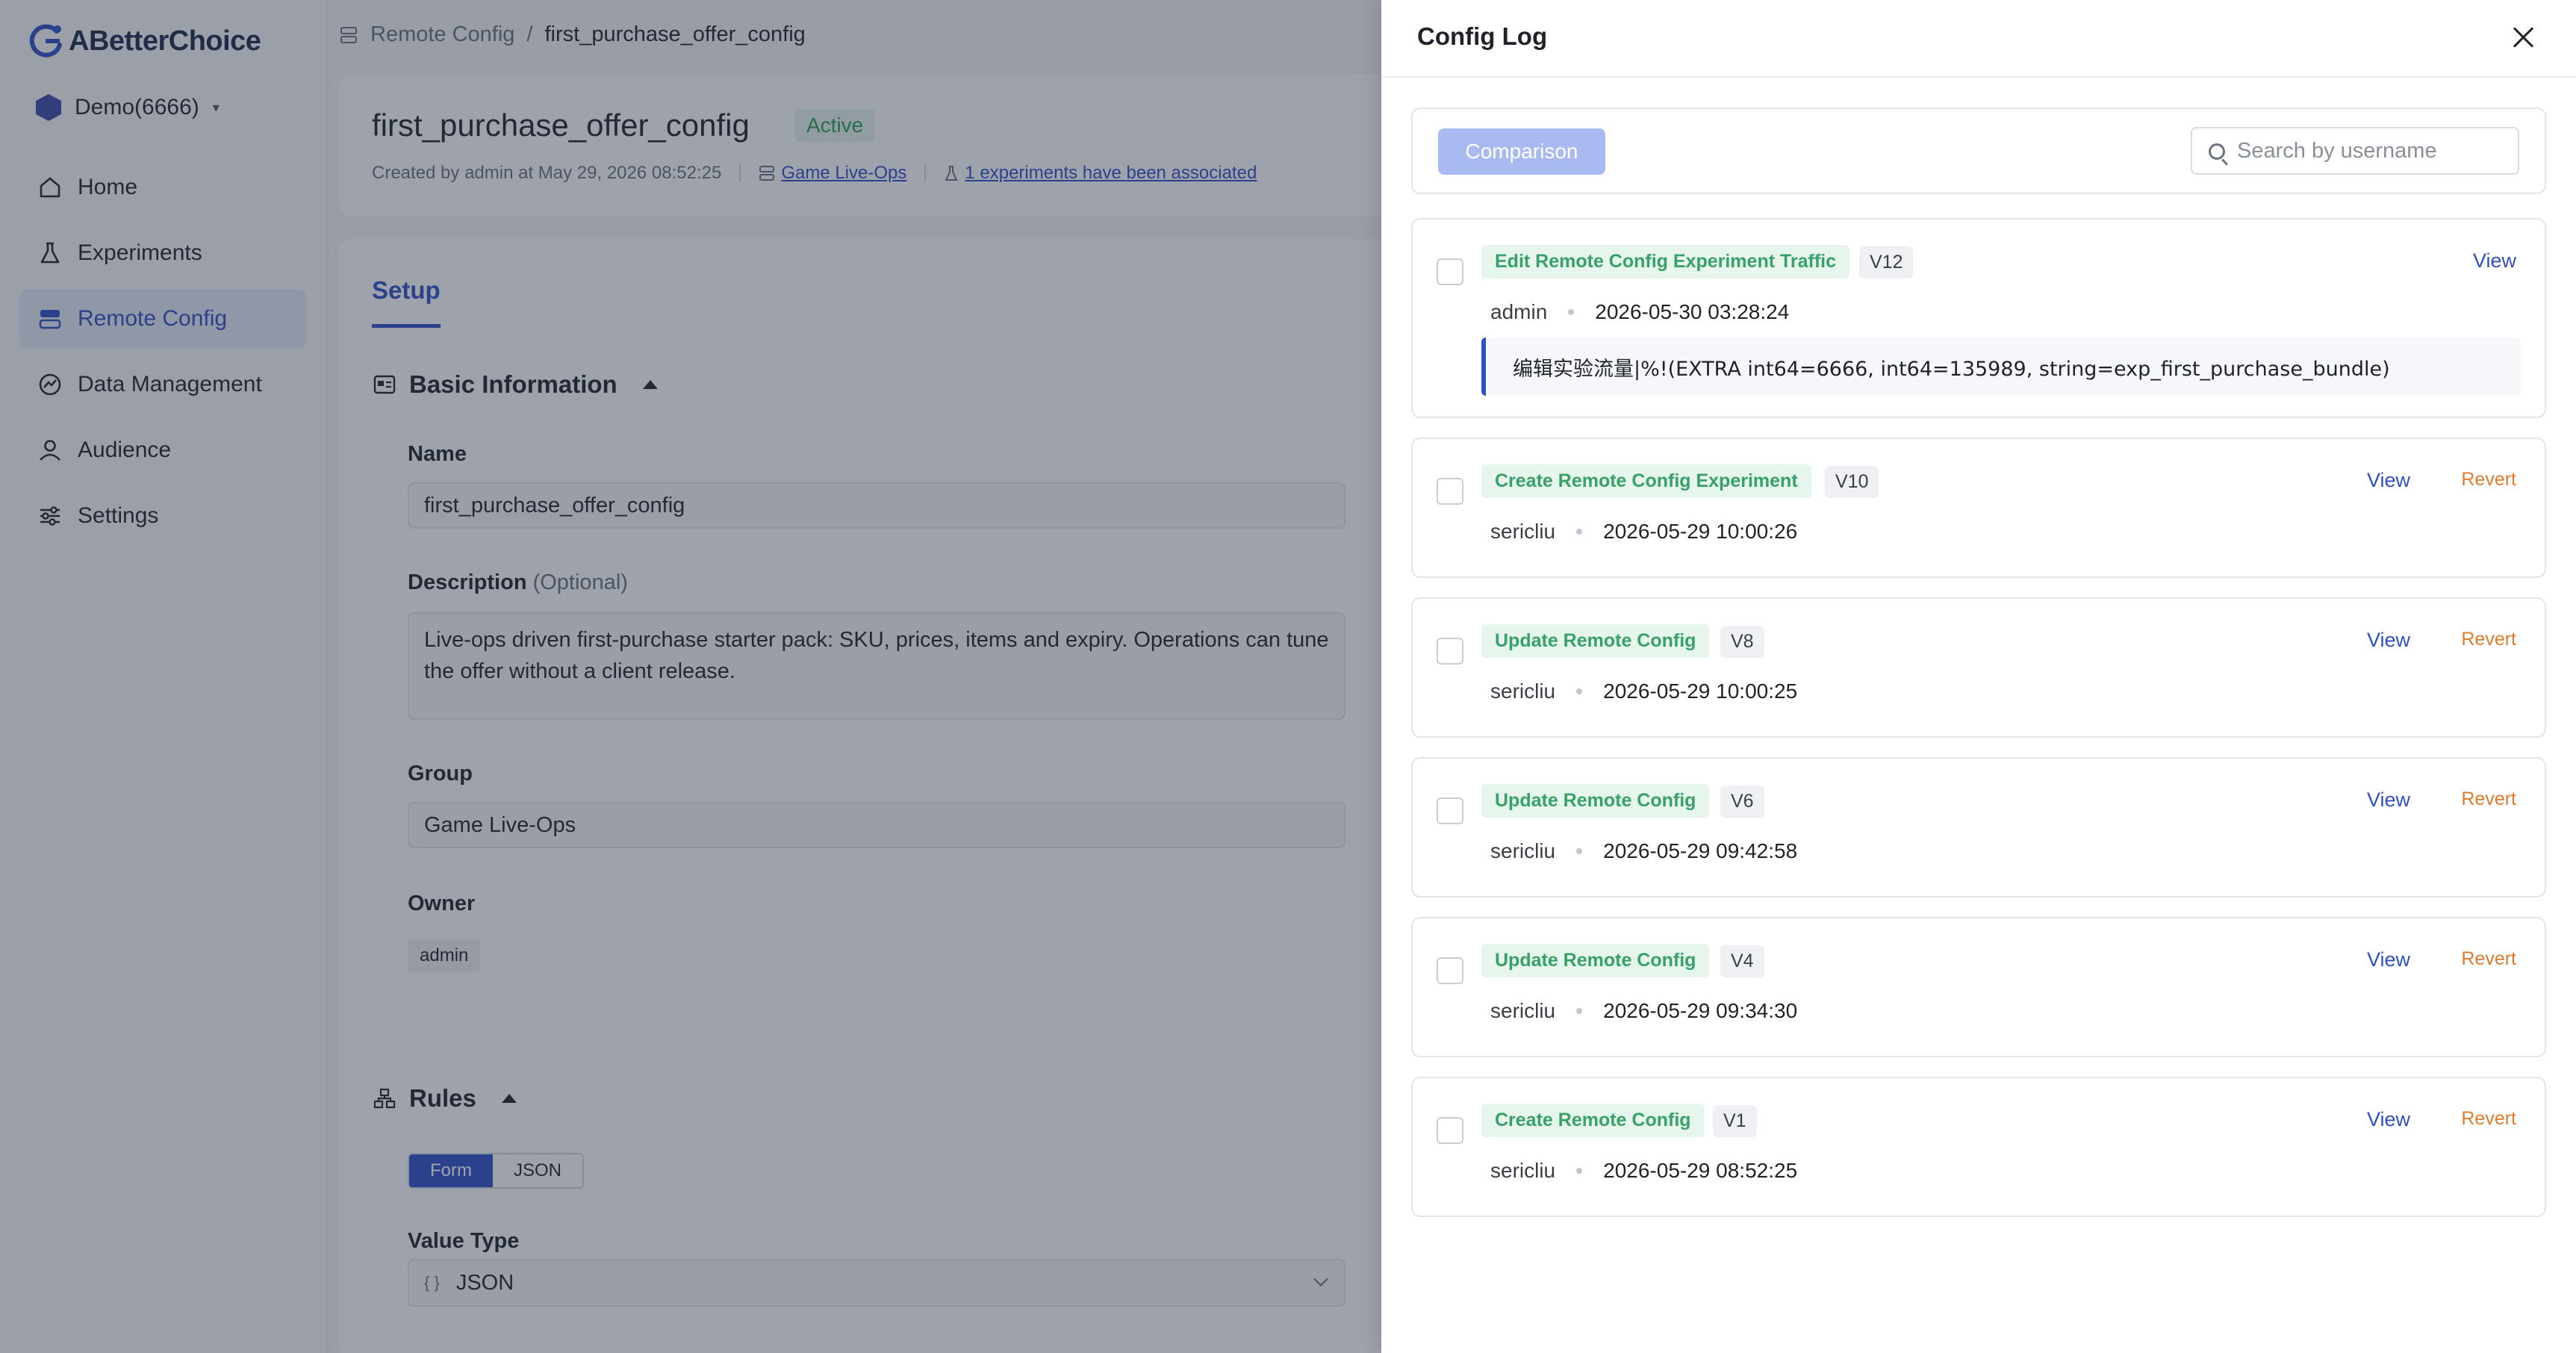 The image size is (2576, 1353). I want to click on log-meta: sericliu 2026-05-29 10:00:26, so click(1643, 532).